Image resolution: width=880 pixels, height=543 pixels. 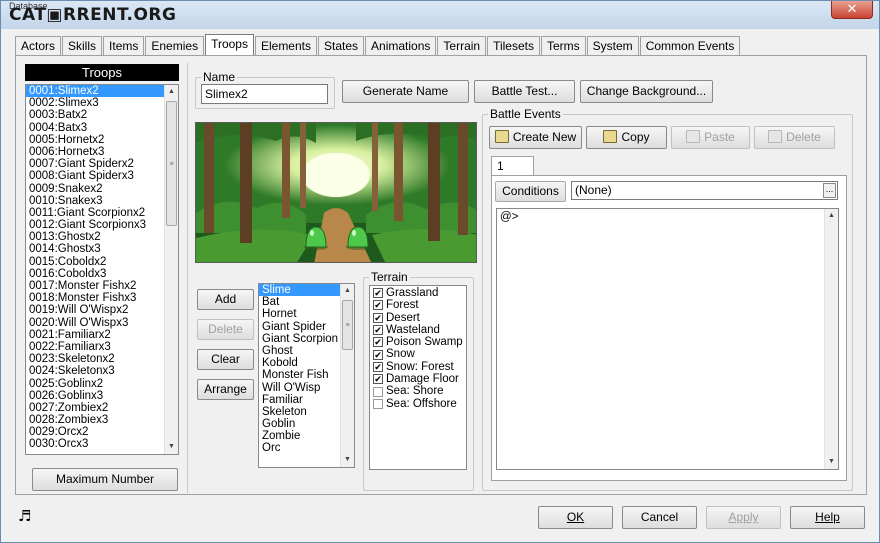 What do you see at coordinates (102, 115) in the screenshot?
I see `troop-list-item: 0003:Batx2` at bounding box center [102, 115].